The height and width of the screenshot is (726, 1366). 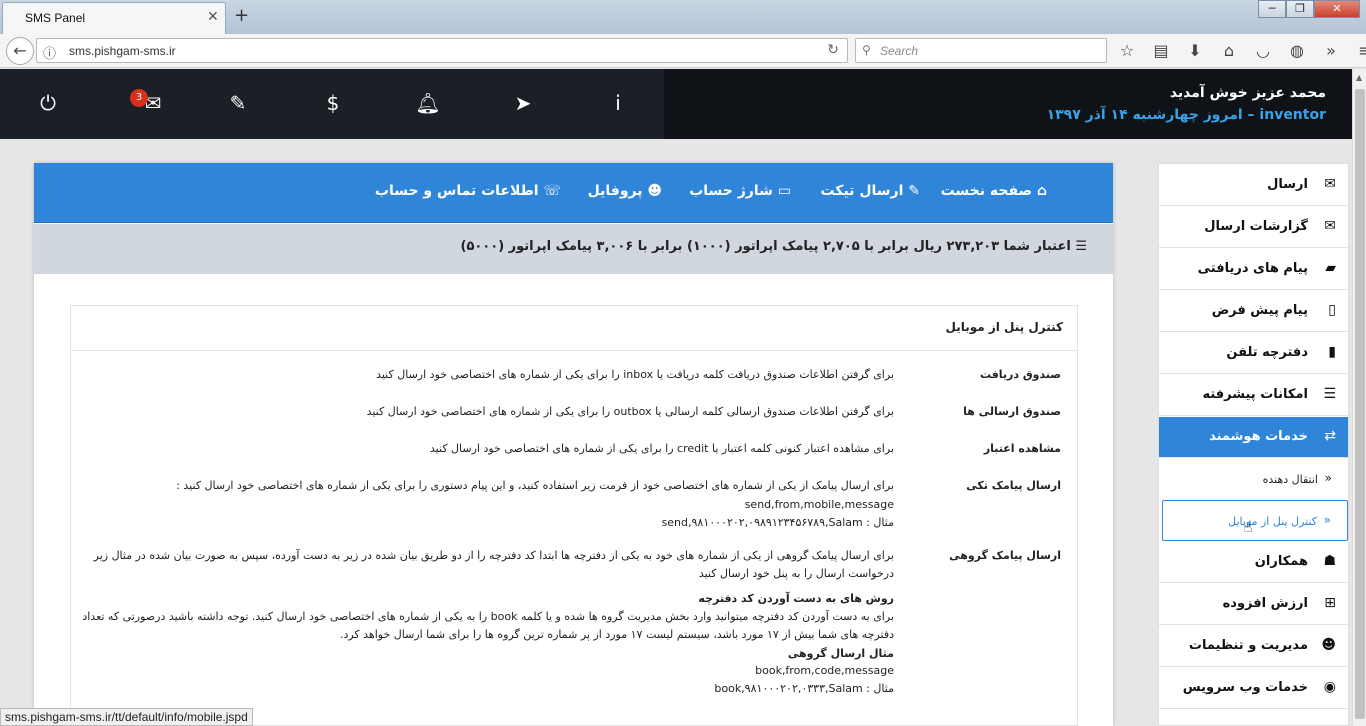 I want to click on card-title: کنترل پنل از موبایل, so click(x=1004, y=327).